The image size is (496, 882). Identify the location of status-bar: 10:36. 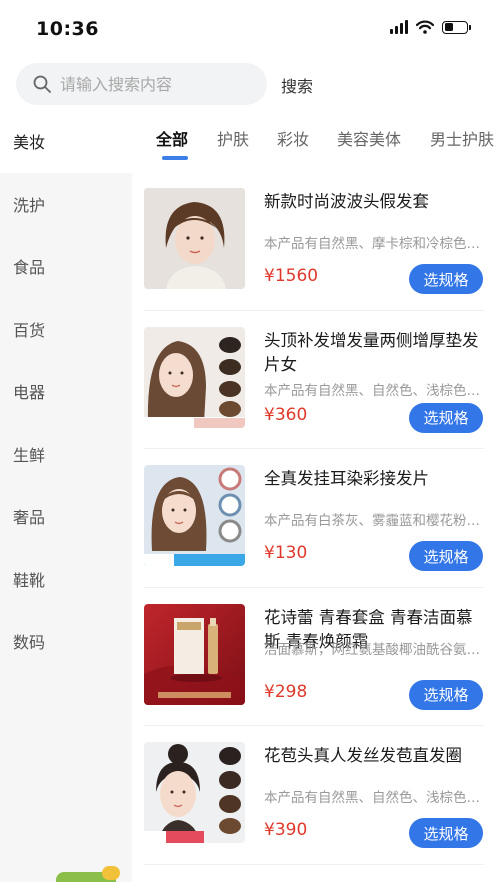
(248, 28).